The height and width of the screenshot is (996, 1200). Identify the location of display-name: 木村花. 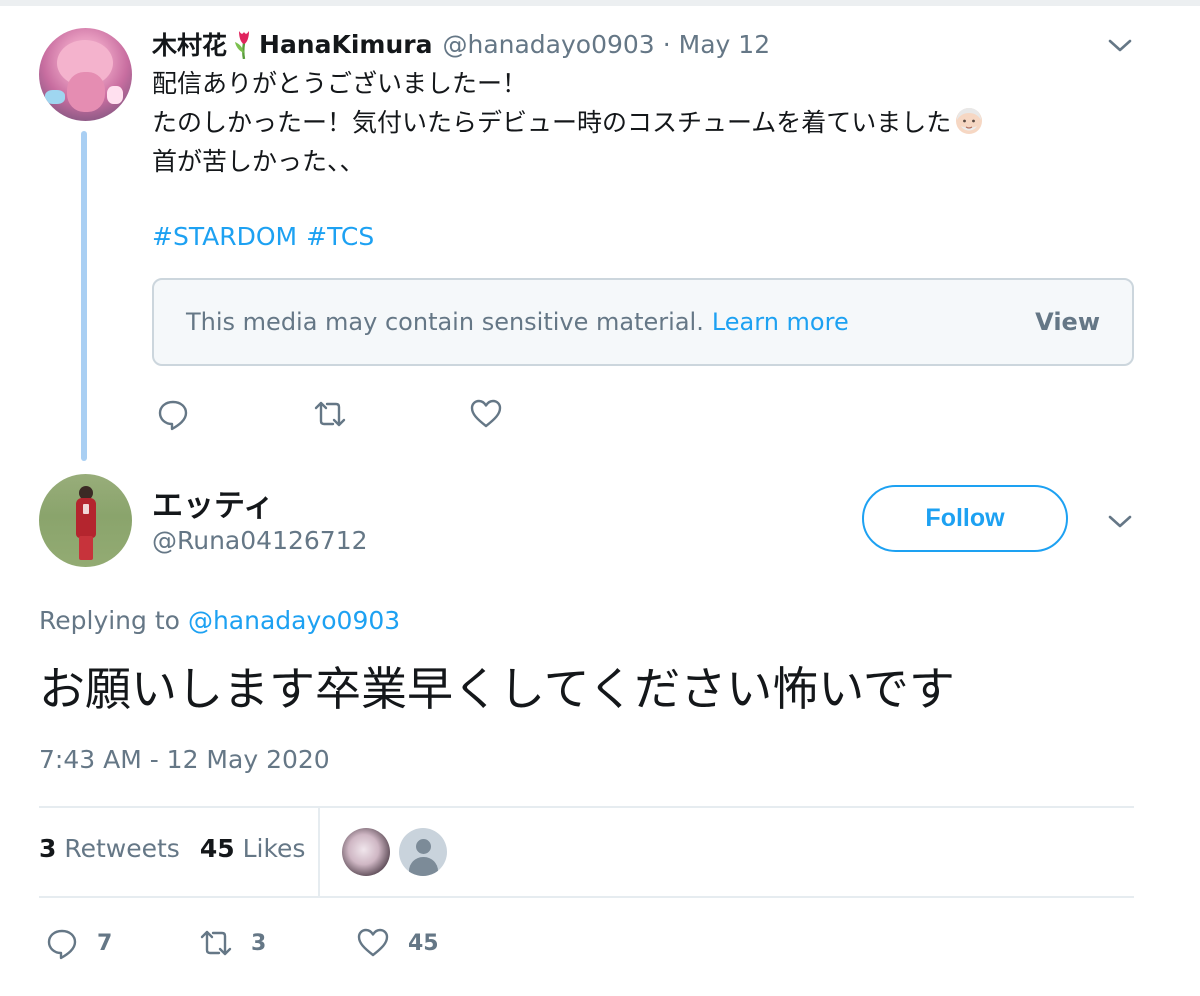
(189, 44).